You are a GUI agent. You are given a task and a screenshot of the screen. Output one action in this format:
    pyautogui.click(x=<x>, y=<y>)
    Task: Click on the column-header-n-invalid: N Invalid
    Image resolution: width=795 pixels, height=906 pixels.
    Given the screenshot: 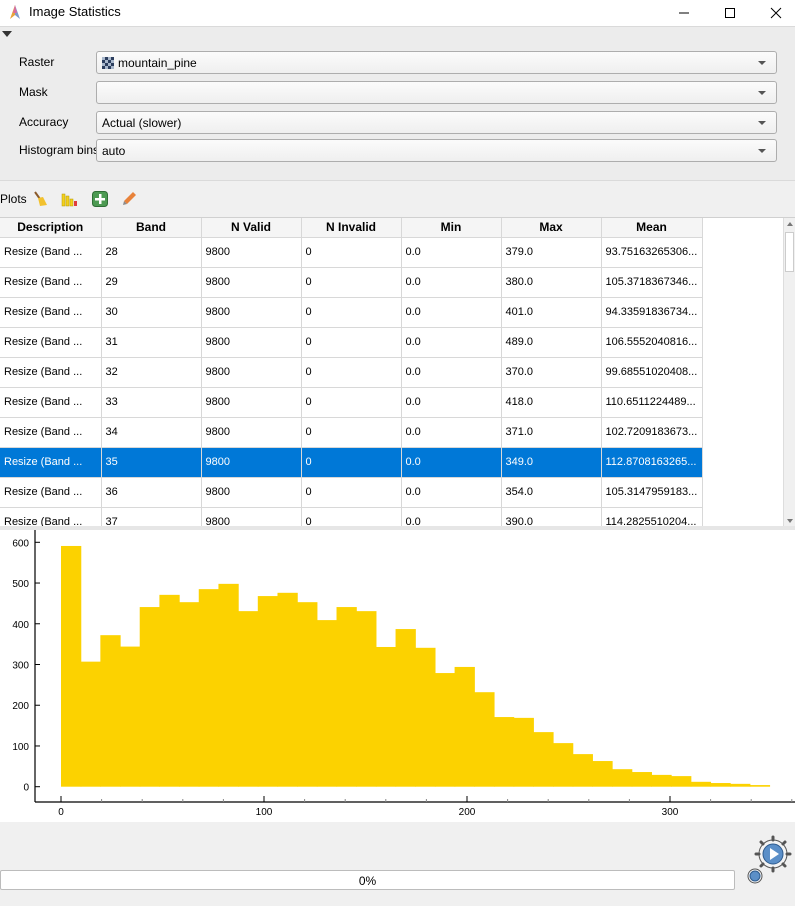 What is the action you would take?
    pyautogui.click(x=351, y=228)
    